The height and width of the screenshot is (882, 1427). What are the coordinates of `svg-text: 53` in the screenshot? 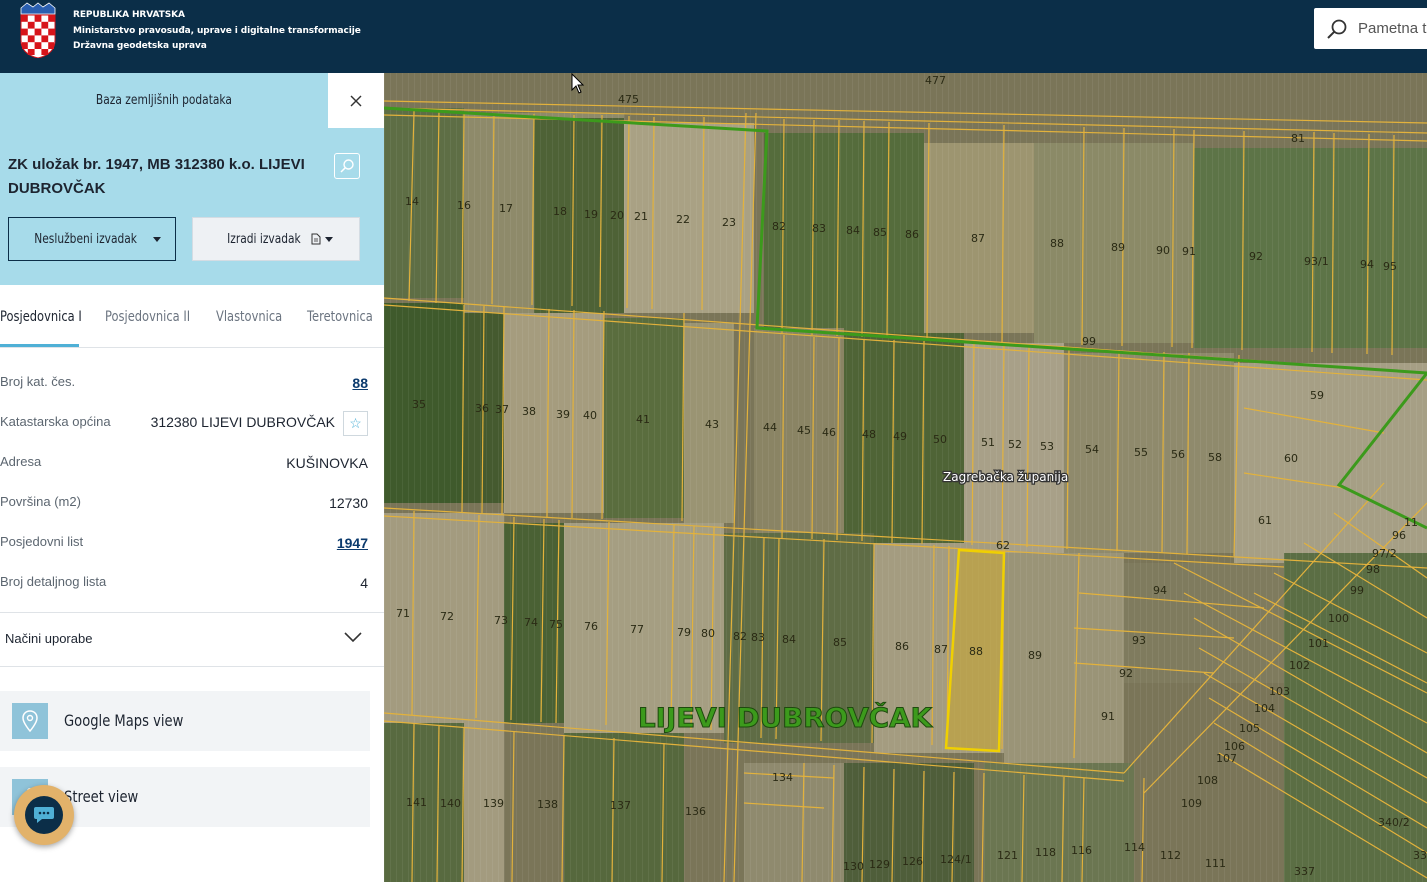 It's located at (1047, 446).